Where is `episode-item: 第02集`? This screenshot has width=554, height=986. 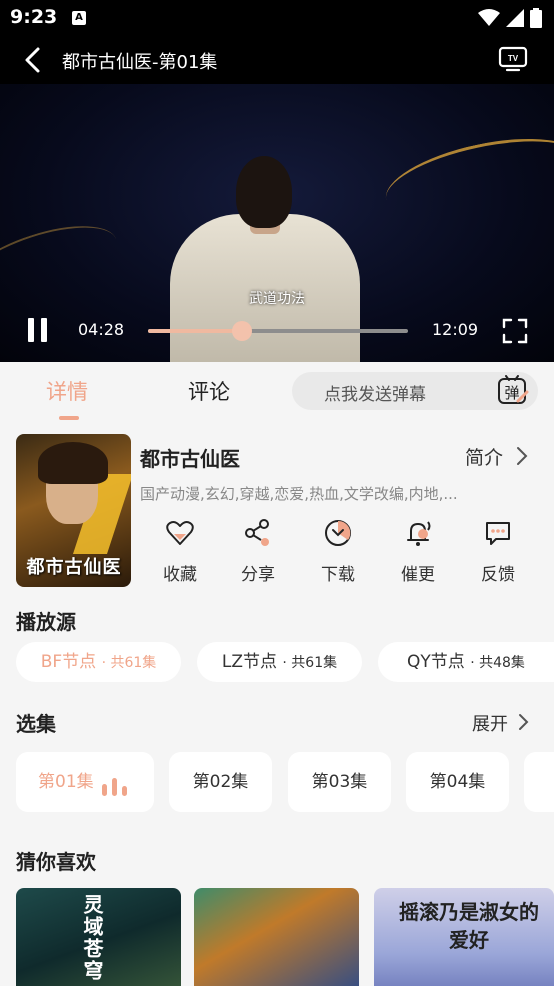
episode-item: 第02集 is located at coordinates (220, 782).